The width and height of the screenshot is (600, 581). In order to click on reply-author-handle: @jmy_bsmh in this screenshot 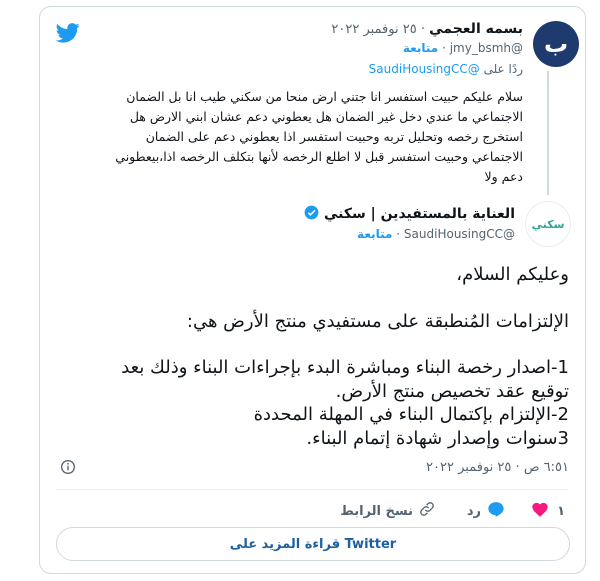, I will do `click(486, 48)`.